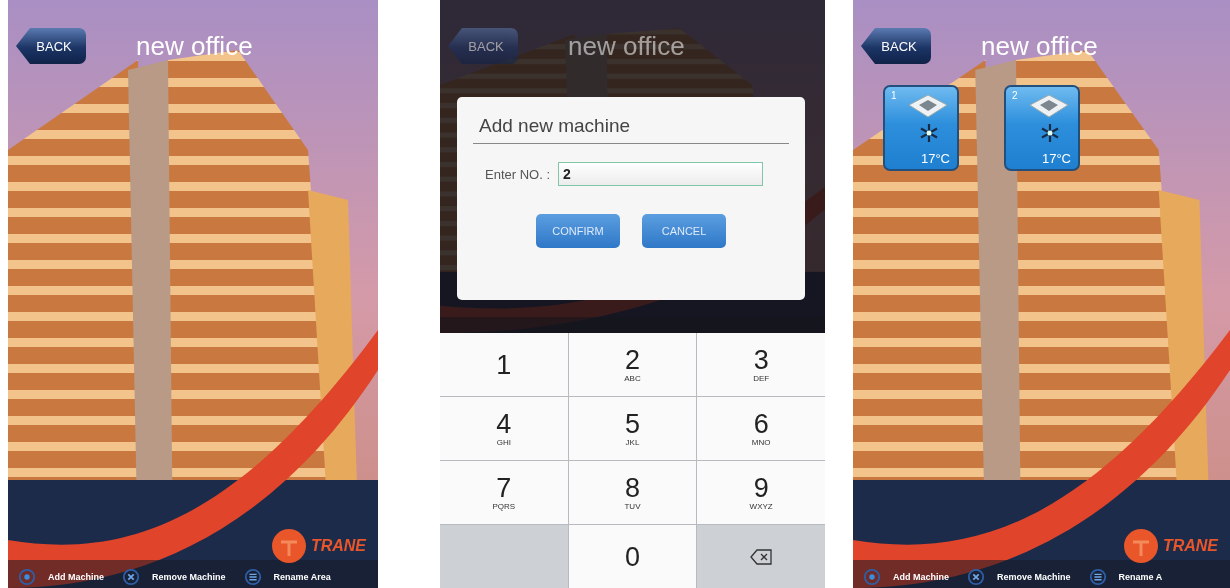 This screenshot has width=1230, height=588. I want to click on machine-tile: 1 17°C, so click(921, 128).